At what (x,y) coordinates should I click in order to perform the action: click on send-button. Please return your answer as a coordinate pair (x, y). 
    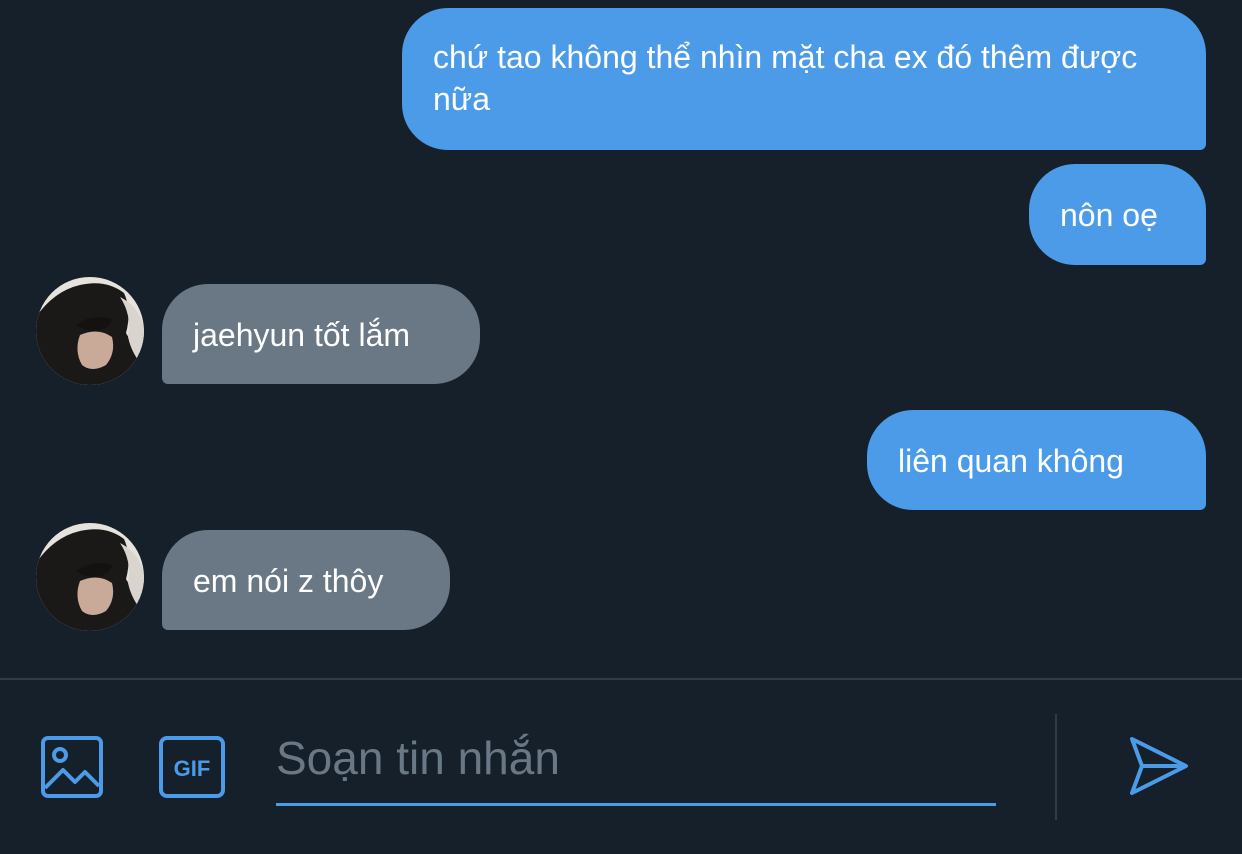
    Looking at the image, I should click on (1159, 766).